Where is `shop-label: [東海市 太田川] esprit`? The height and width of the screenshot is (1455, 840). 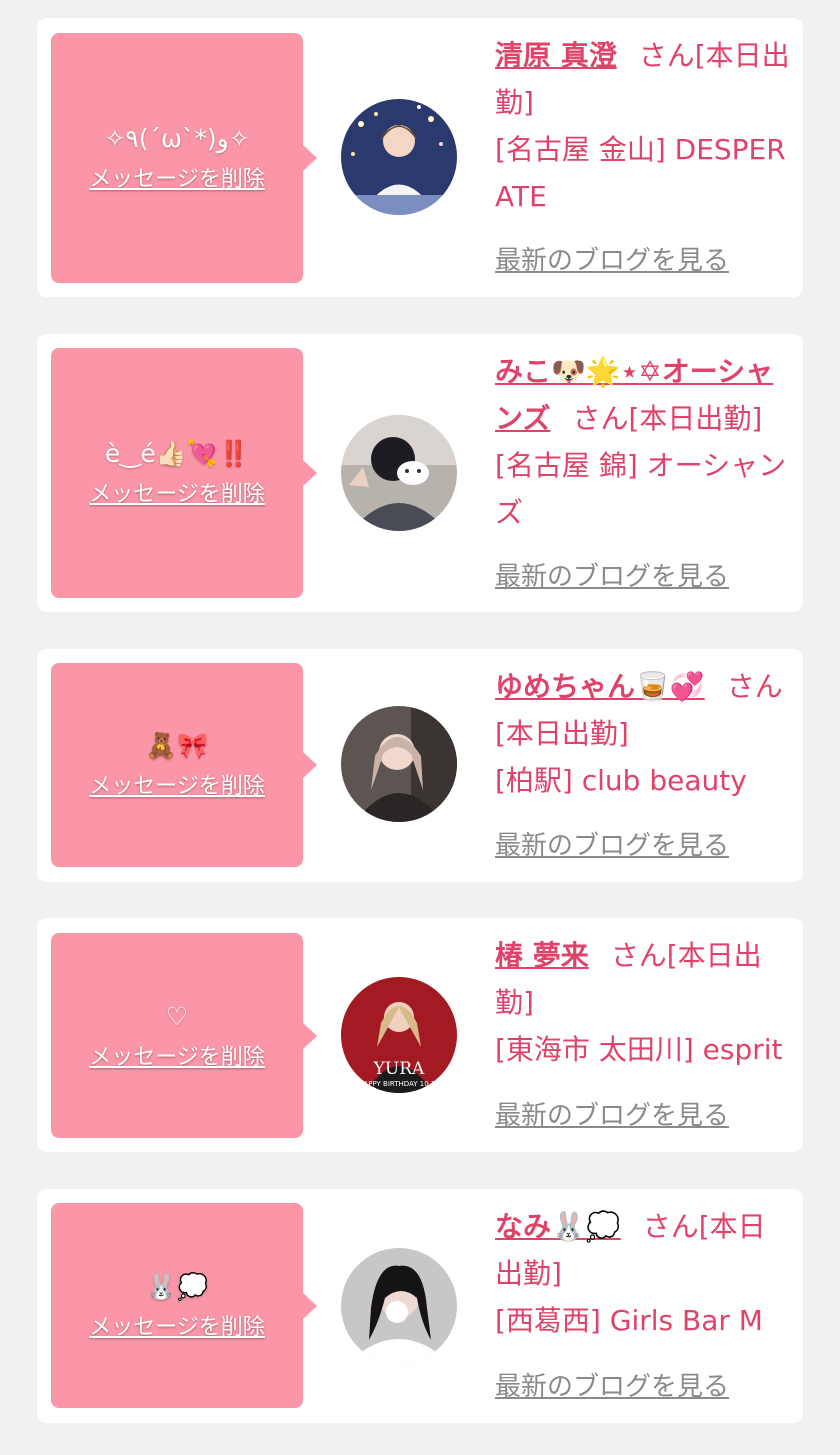
shop-label: [東海市 太田川] esprit is located at coordinates (639, 1049).